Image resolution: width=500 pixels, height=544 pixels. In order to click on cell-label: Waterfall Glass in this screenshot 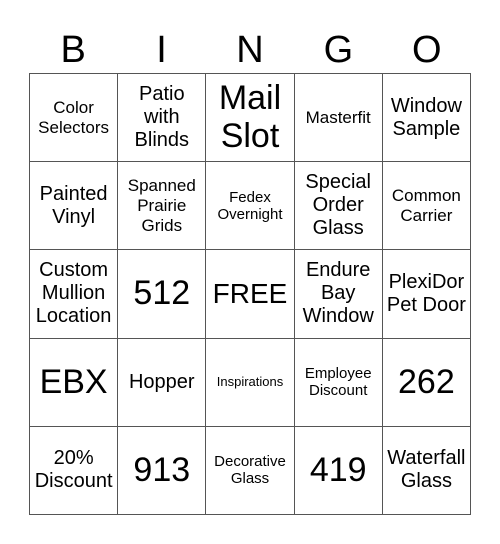, I will do `click(426, 470)`.